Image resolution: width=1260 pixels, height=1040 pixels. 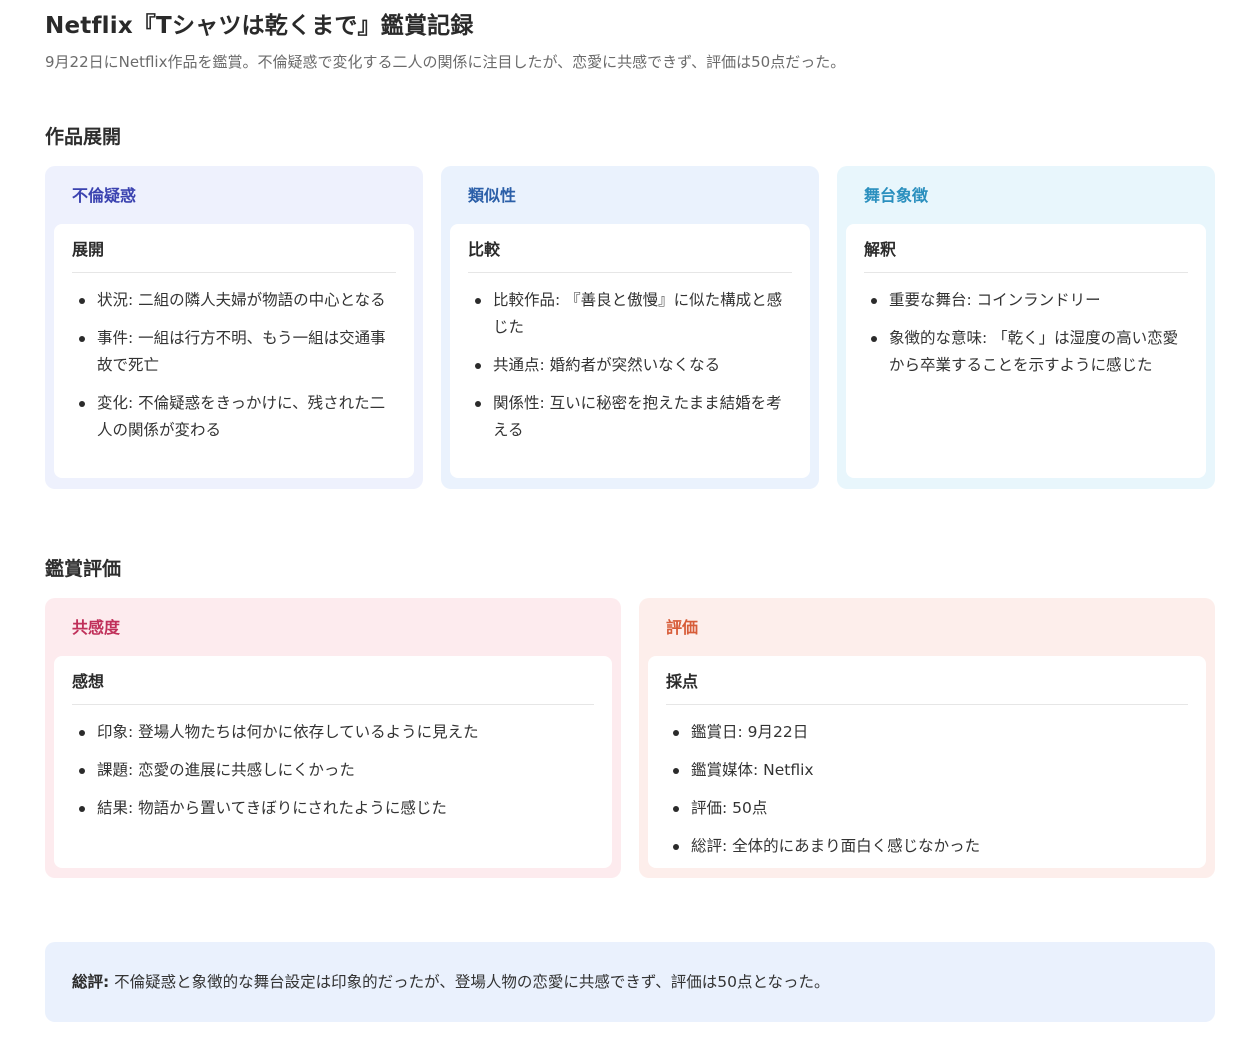 I want to click on card-head: 類似性, so click(x=492, y=195).